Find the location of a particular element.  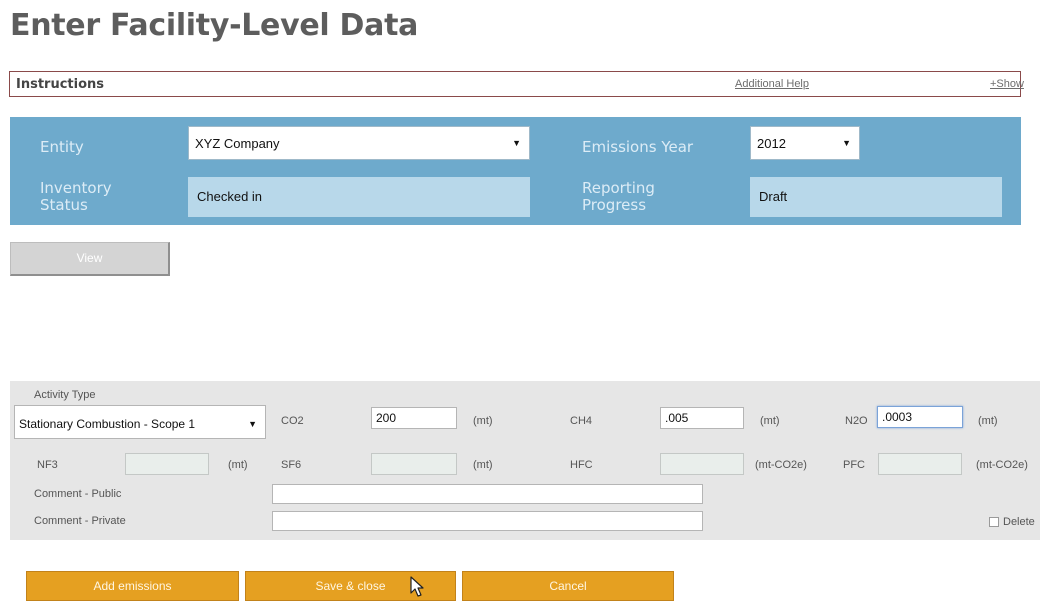

additional-help-link: Additional Help is located at coordinates (772, 84).